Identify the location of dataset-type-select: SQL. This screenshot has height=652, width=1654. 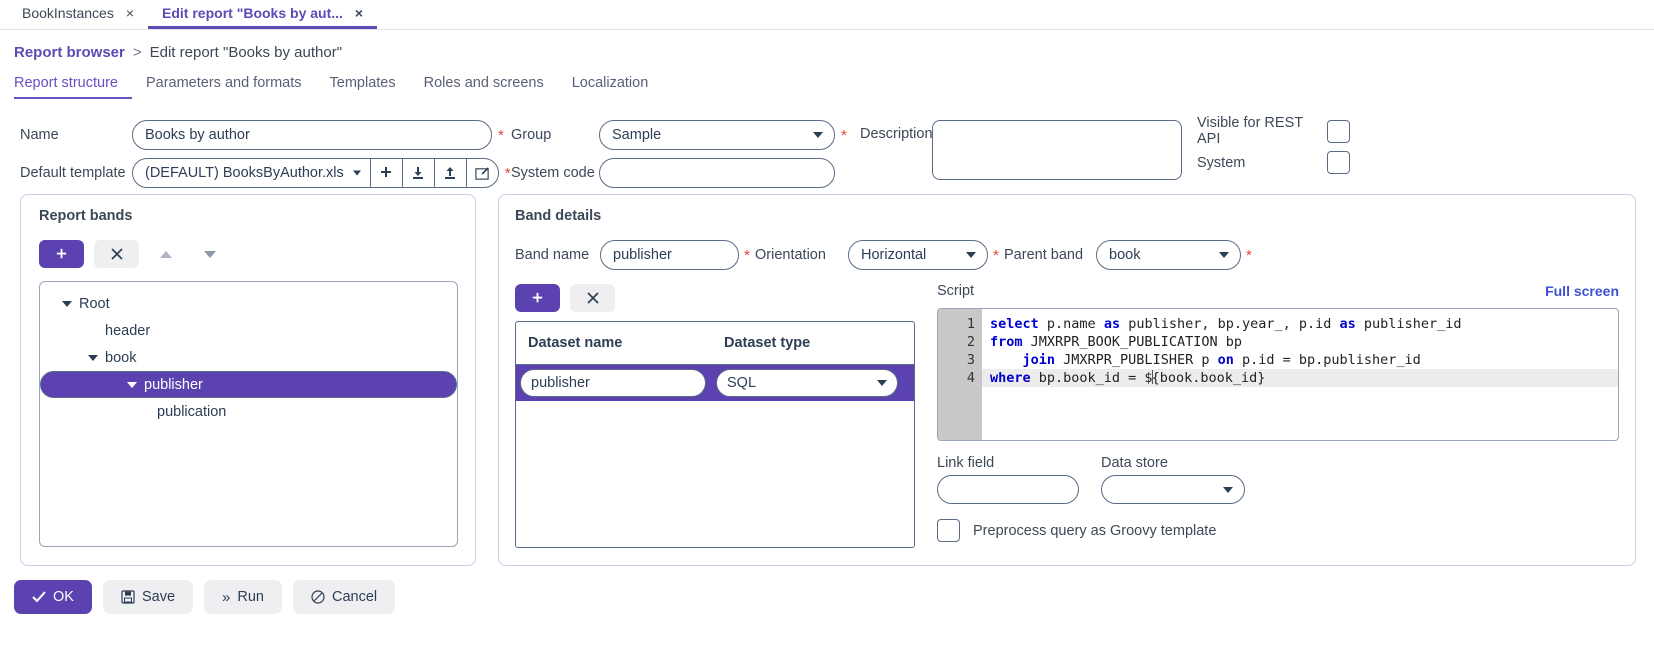
(807, 383).